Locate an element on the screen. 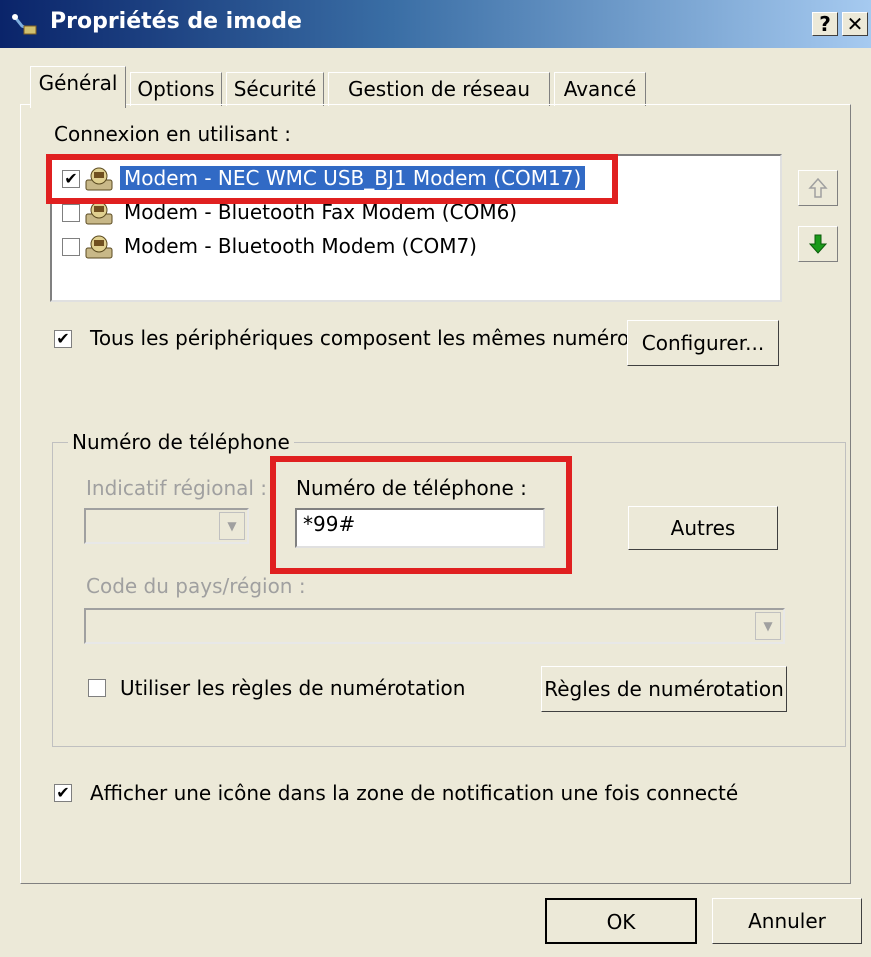 Image resolution: width=871 pixels, height=957 pixels. arrow-up-icon is located at coordinates (818, 187).